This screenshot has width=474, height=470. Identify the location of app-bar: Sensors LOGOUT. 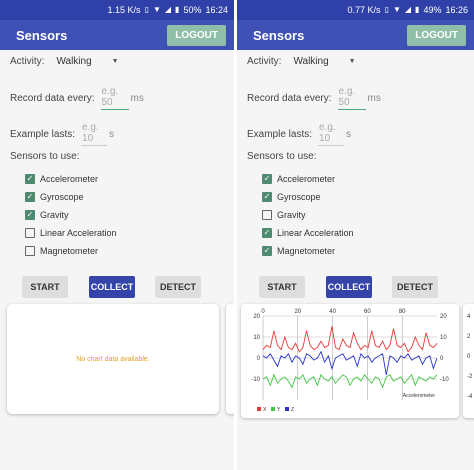
(117, 35).